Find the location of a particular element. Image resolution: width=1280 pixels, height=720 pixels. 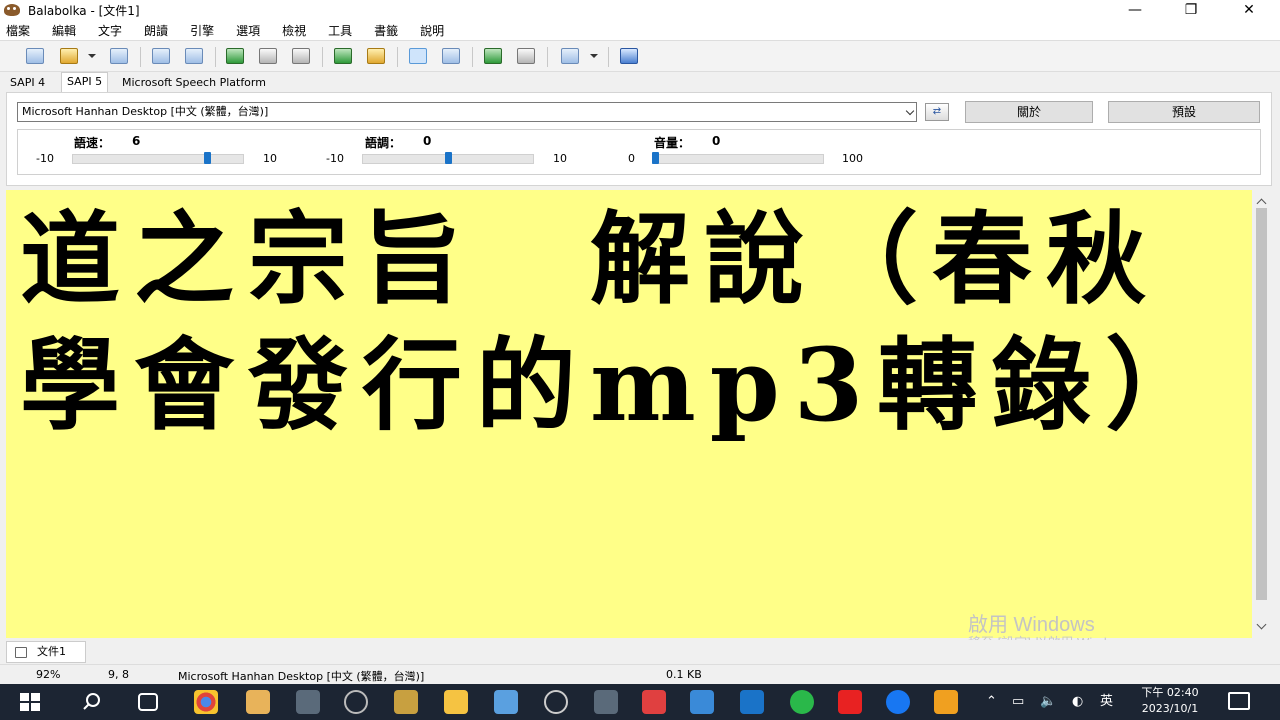

remote-desktop-icon is located at coordinates (702, 702).